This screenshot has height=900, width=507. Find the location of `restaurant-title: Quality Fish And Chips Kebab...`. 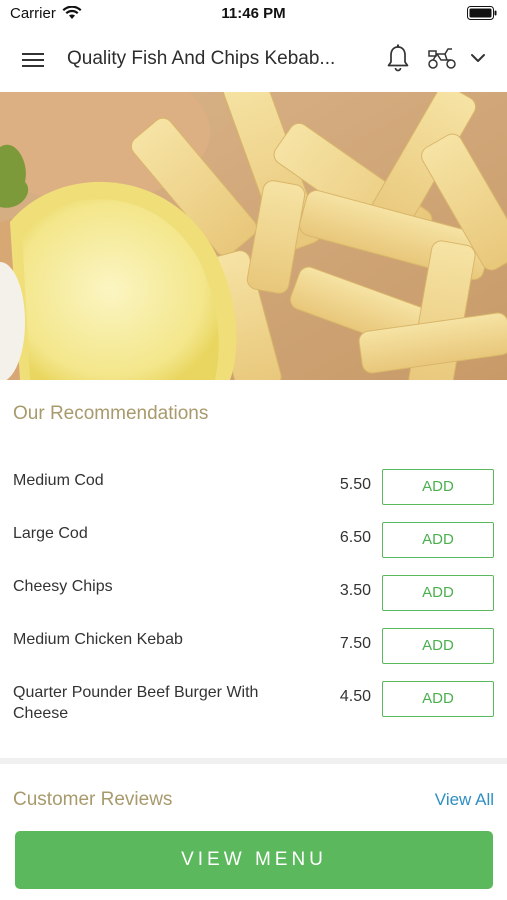

restaurant-title: Quality Fish And Chips Kebab... is located at coordinates (201, 58).